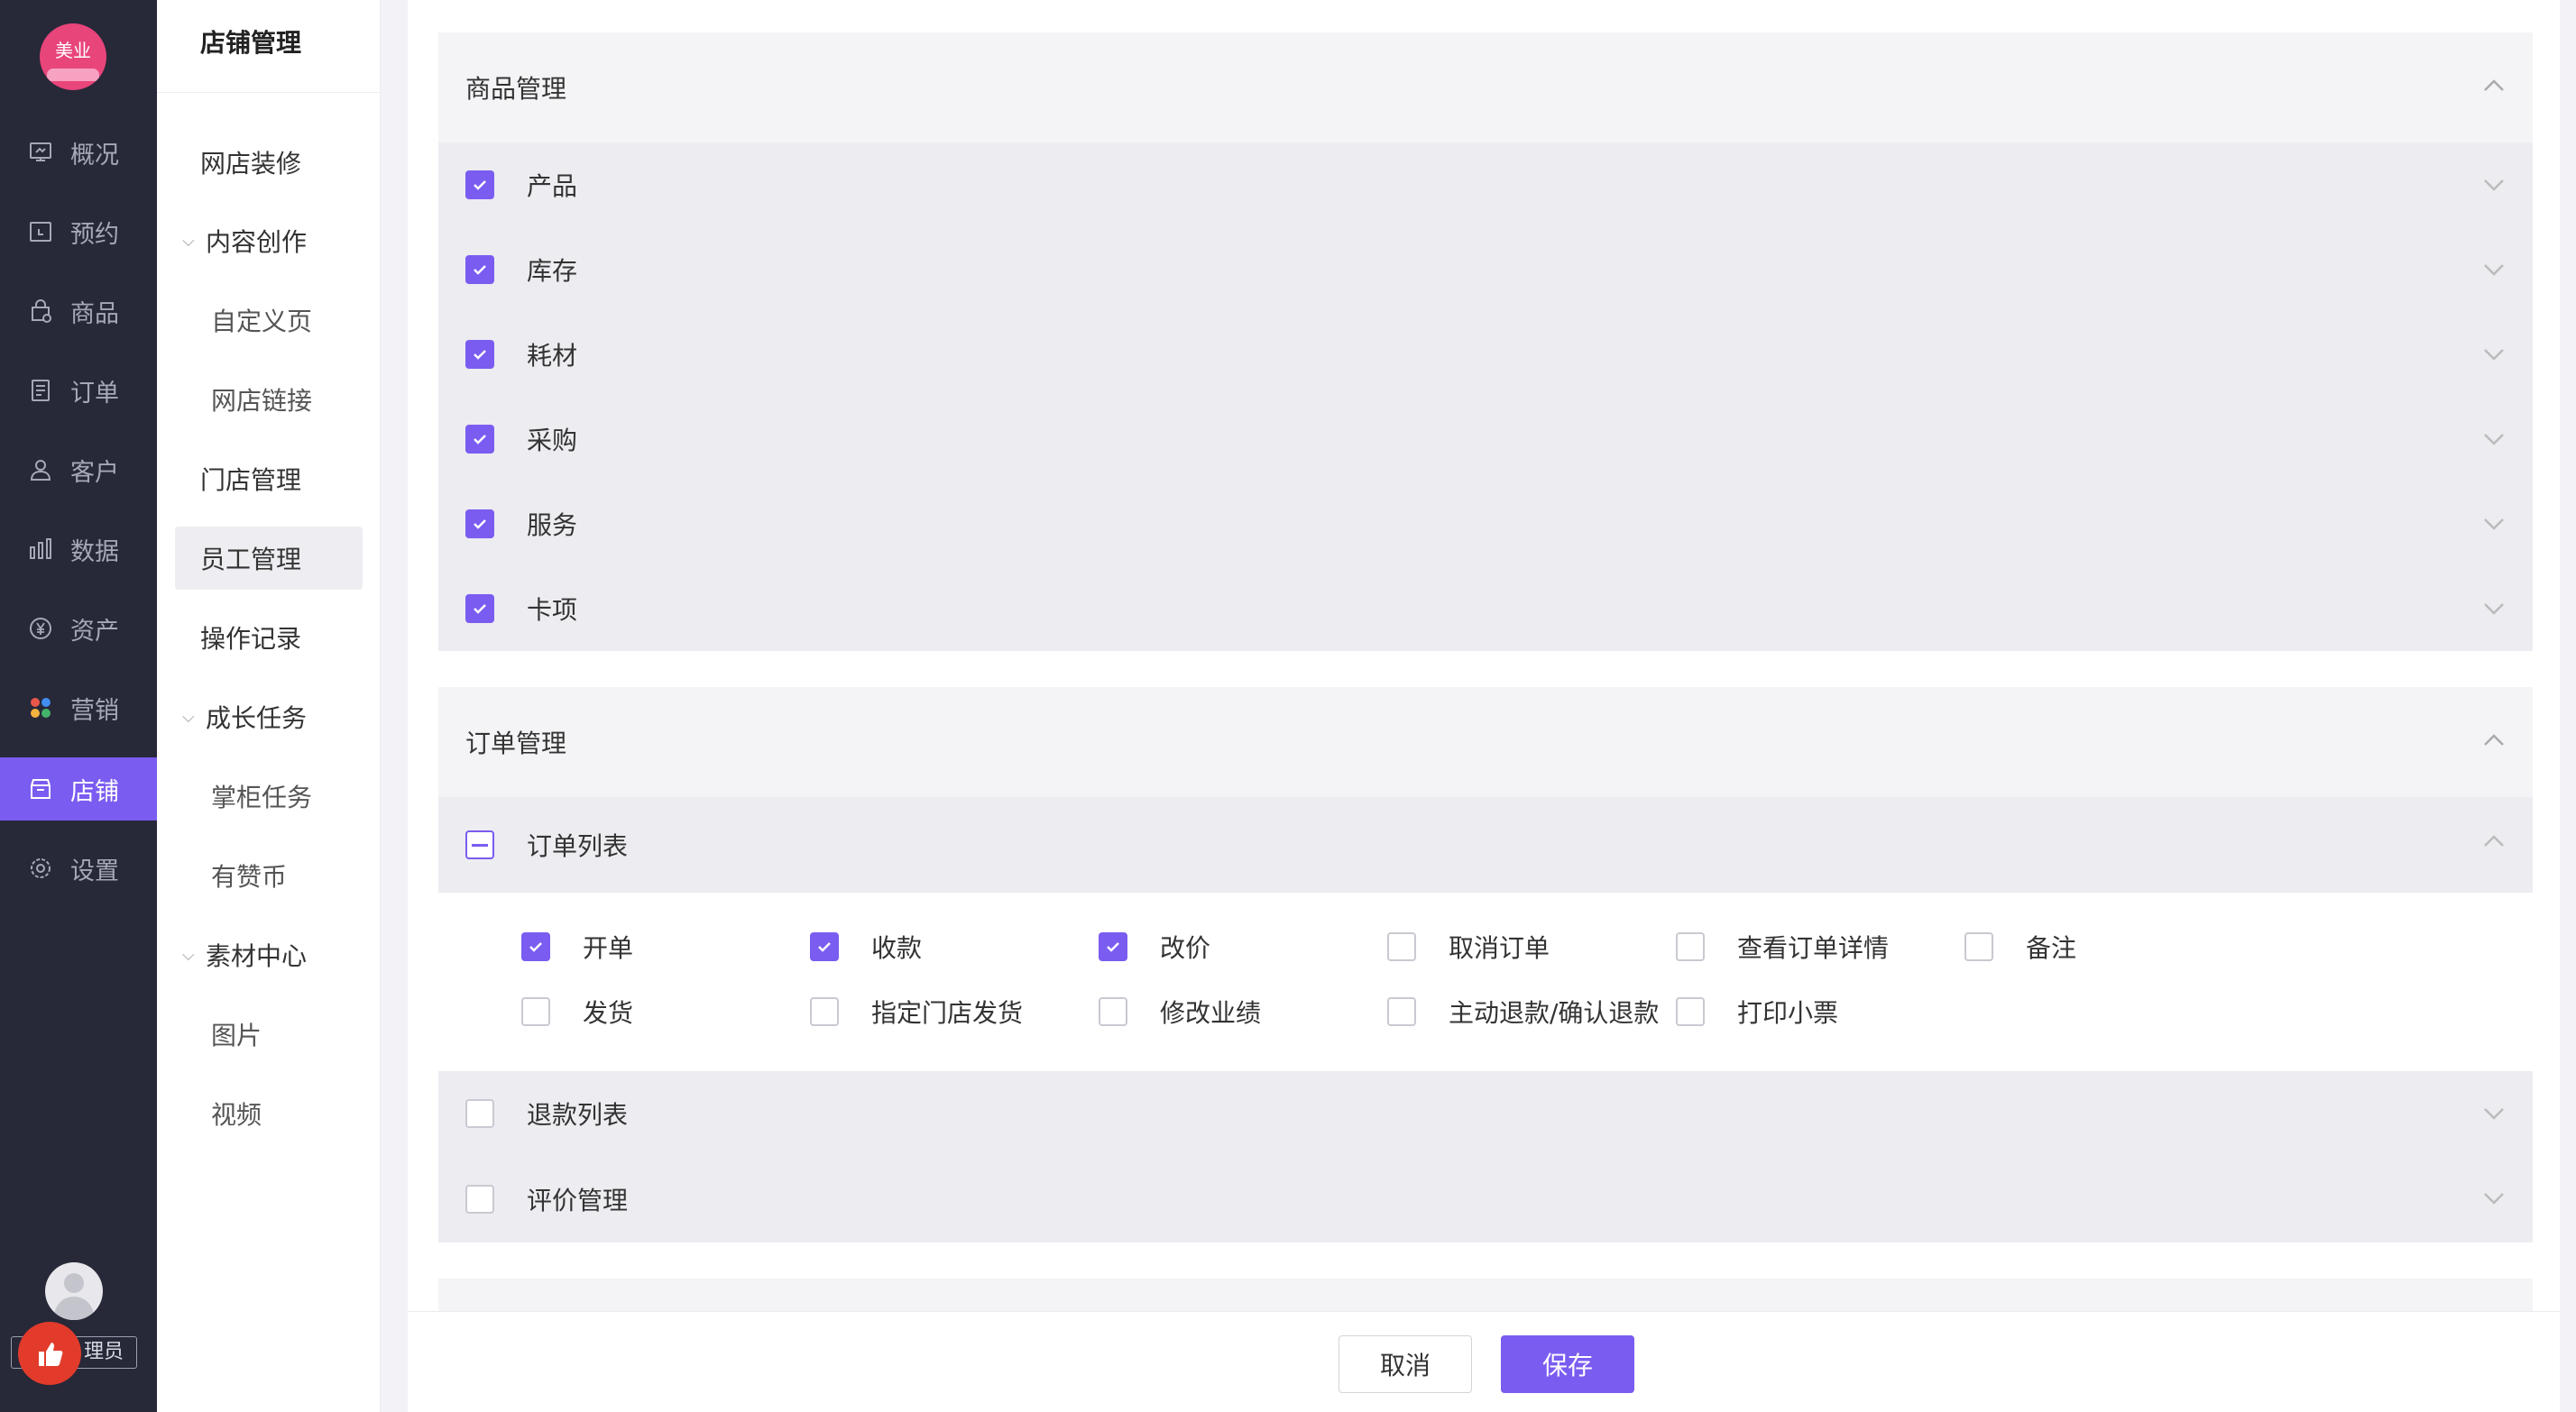 The image size is (2576, 1412). What do you see at coordinates (480, 844) in the screenshot?
I see `checkbox-indeterminate` at bounding box center [480, 844].